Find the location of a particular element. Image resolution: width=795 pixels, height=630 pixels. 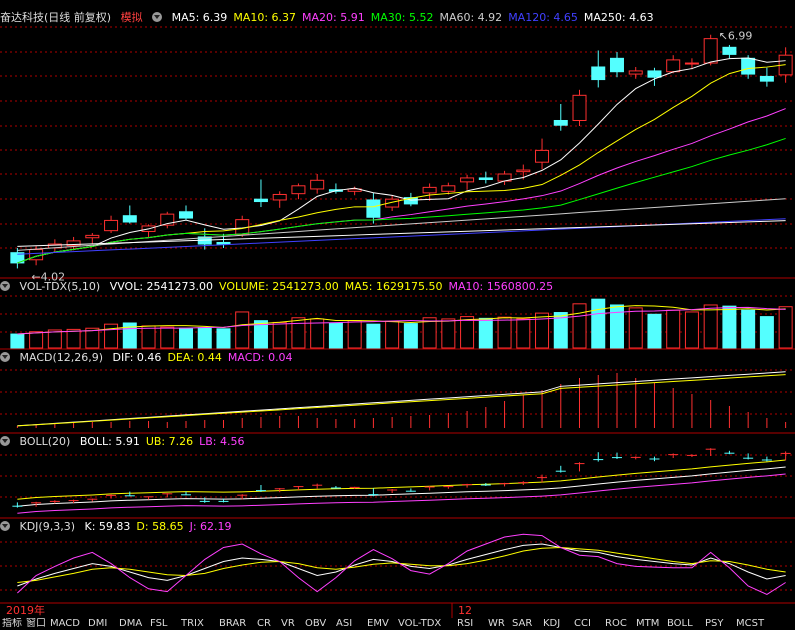

indicator-tab-22: PSY is located at coordinates (714, 624).